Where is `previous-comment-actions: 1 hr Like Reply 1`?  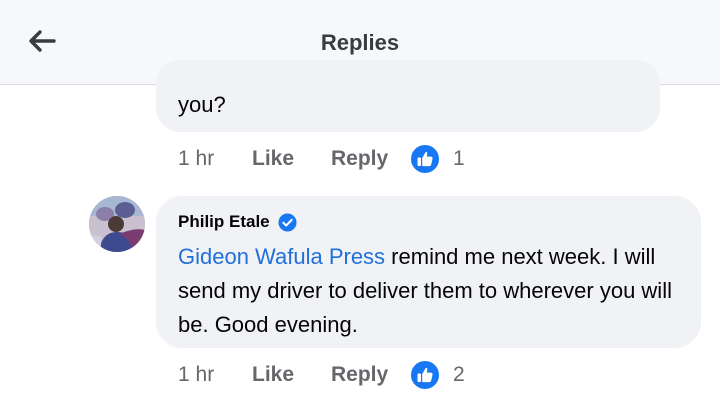 previous-comment-actions: 1 hr Like Reply 1 is located at coordinates (321, 159).